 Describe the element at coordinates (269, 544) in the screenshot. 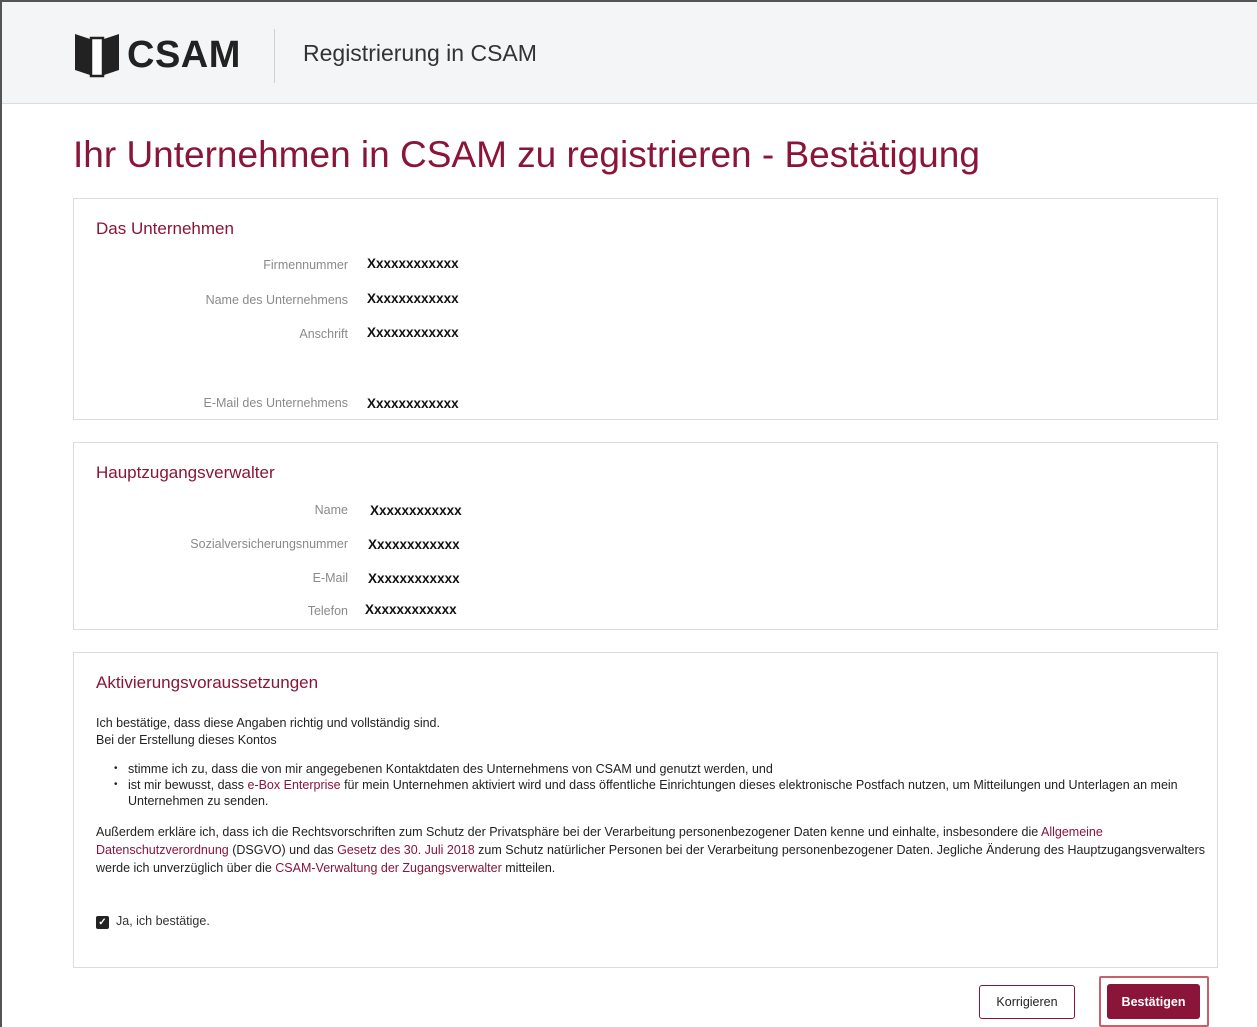

I see `admin-ssn-label: Sozialversicherungsnummer` at that location.